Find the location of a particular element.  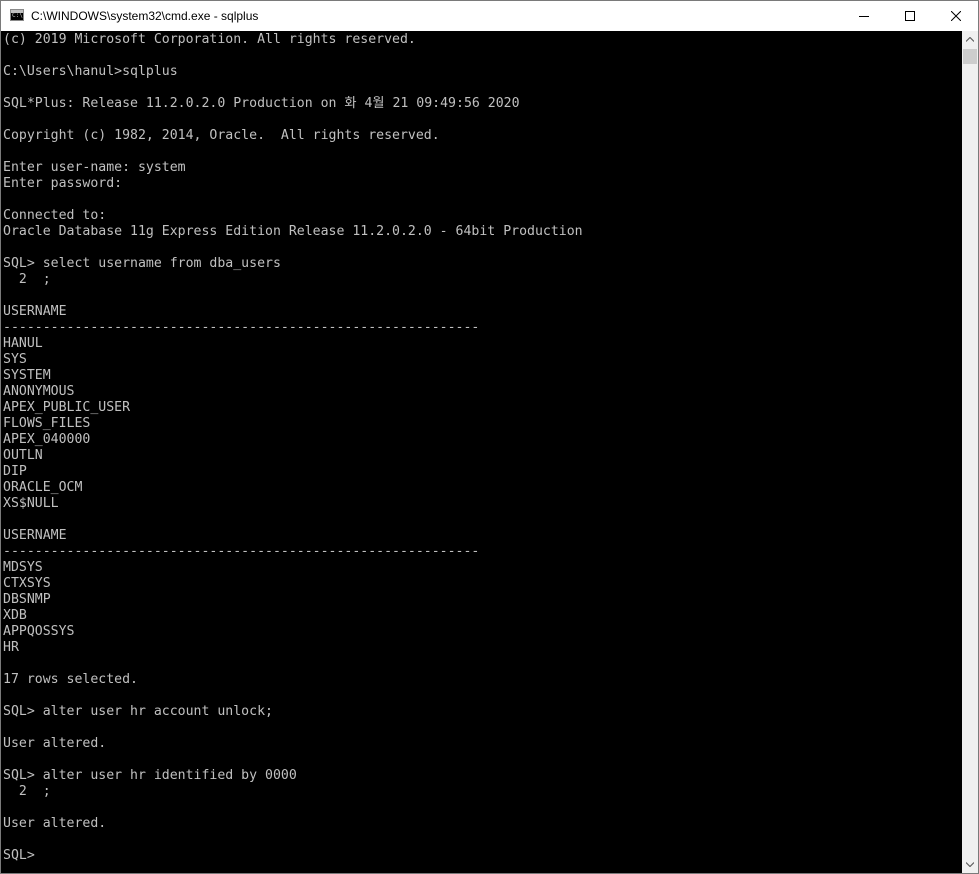

console-line: SQL> is located at coordinates (19, 855).